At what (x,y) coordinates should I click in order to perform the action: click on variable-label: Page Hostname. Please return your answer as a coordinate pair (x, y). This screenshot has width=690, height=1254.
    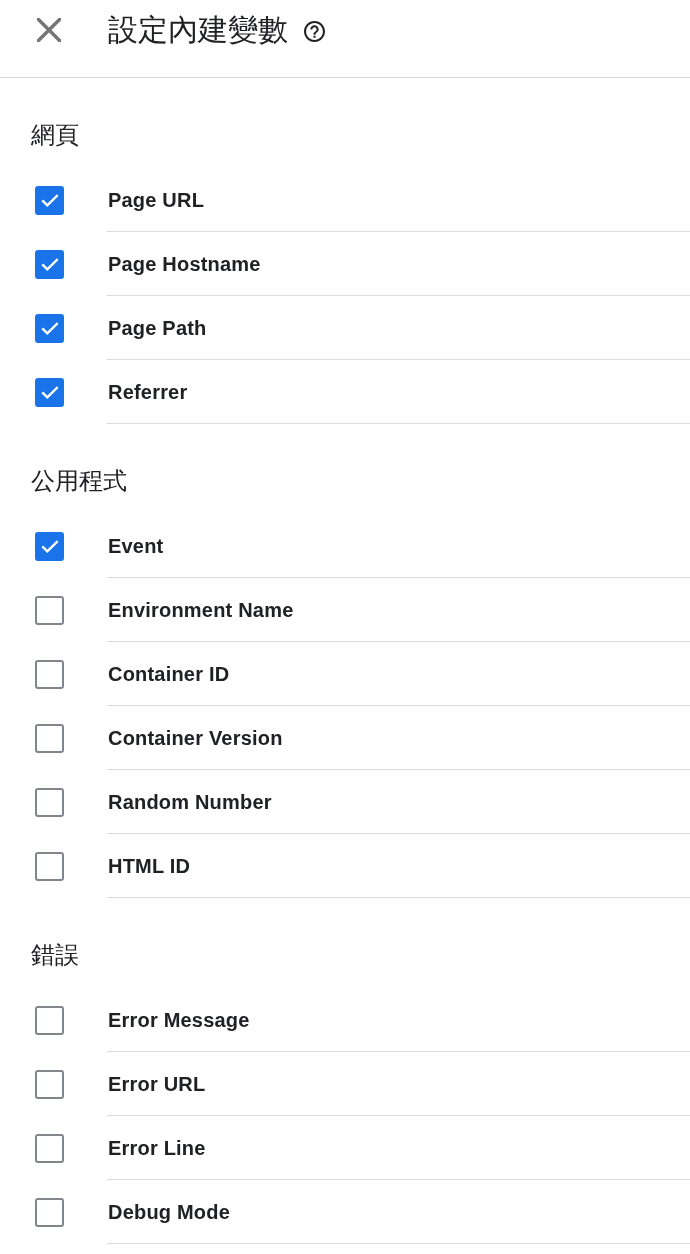
    Looking at the image, I should click on (184, 264).